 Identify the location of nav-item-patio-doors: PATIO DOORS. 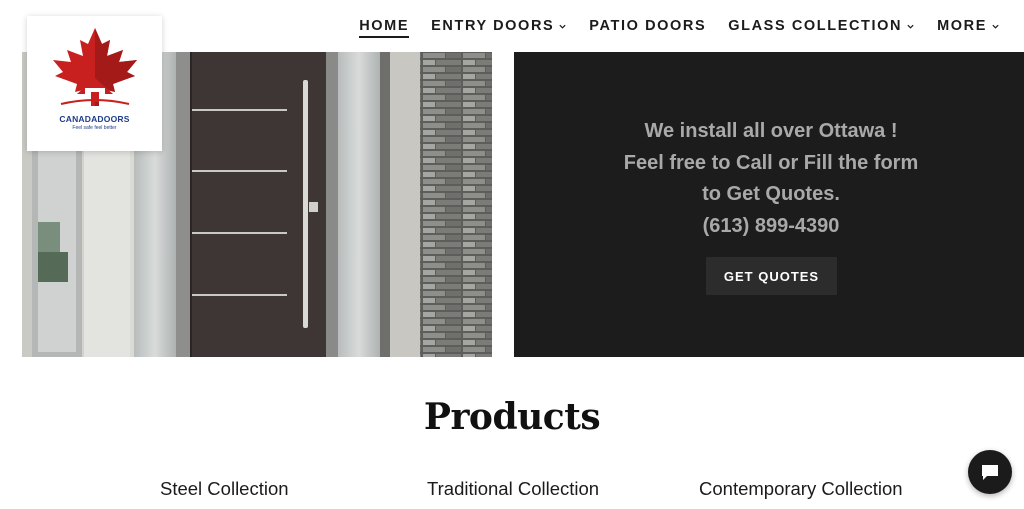
(647, 28).